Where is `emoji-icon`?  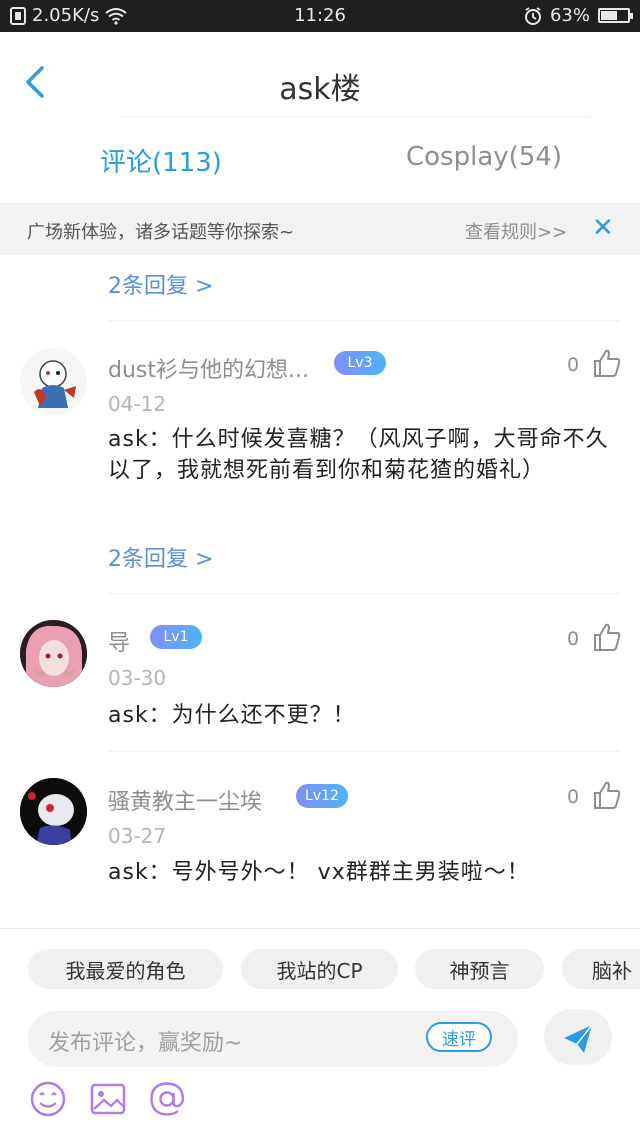 emoji-icon is located at coordinates (48, 1099).